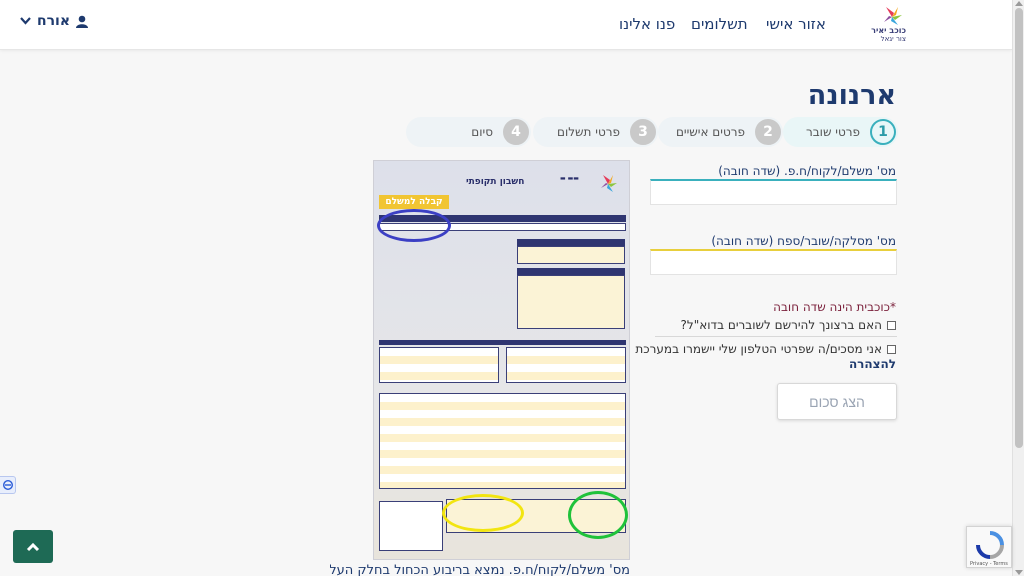 The width and height of the screenshot is (1024, 576). Describe the element at coordinates (807, 171) in the screenshot. I see `payer-number-label: מס' משלם/לקוח/ח.פ. (שדה חובה)` at that location.